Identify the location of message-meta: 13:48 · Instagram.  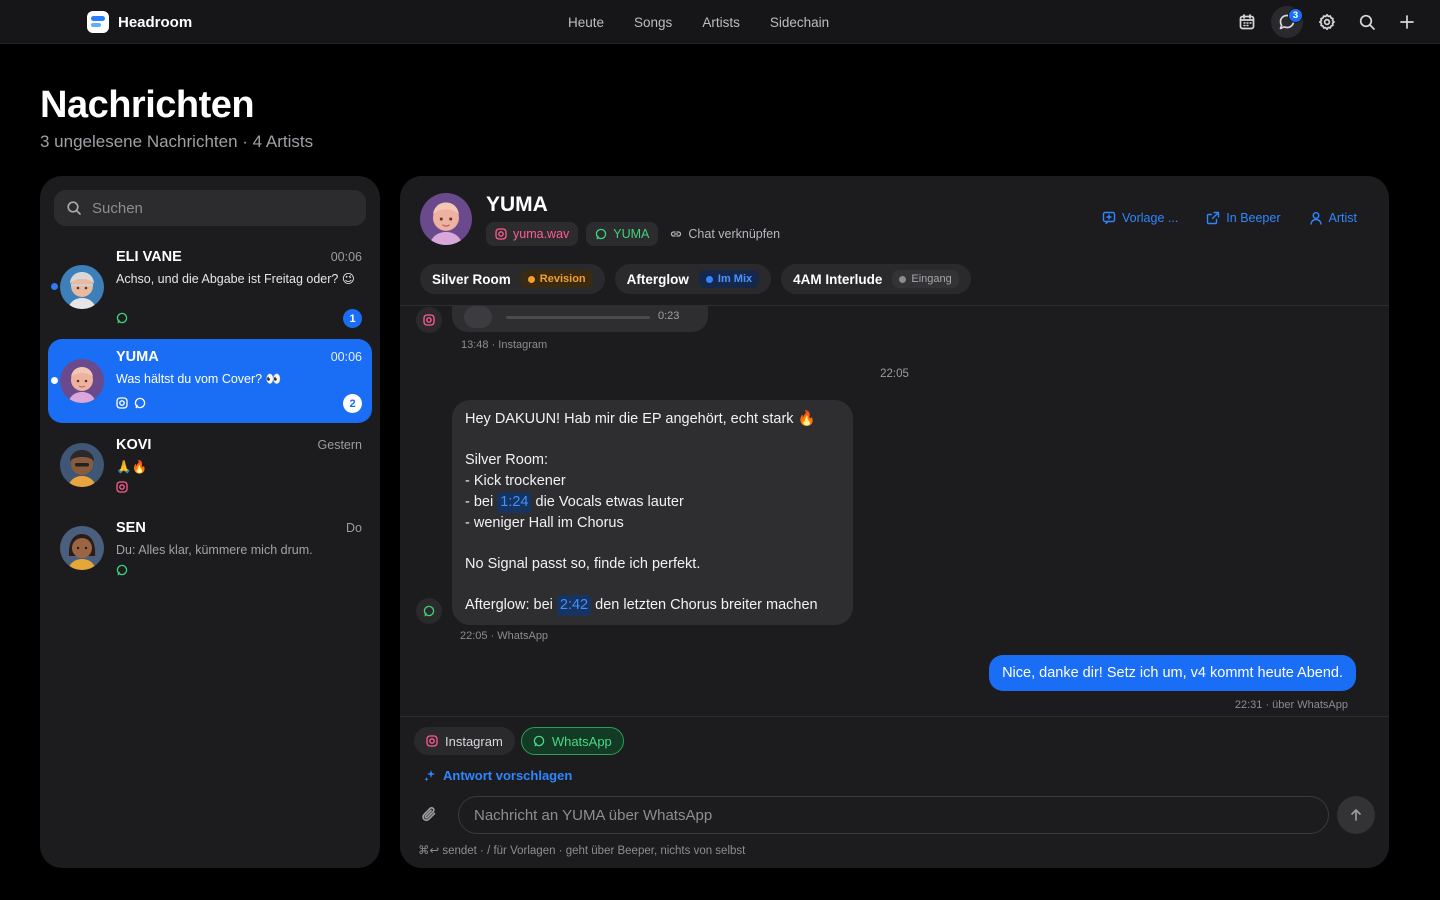
(504, 345).